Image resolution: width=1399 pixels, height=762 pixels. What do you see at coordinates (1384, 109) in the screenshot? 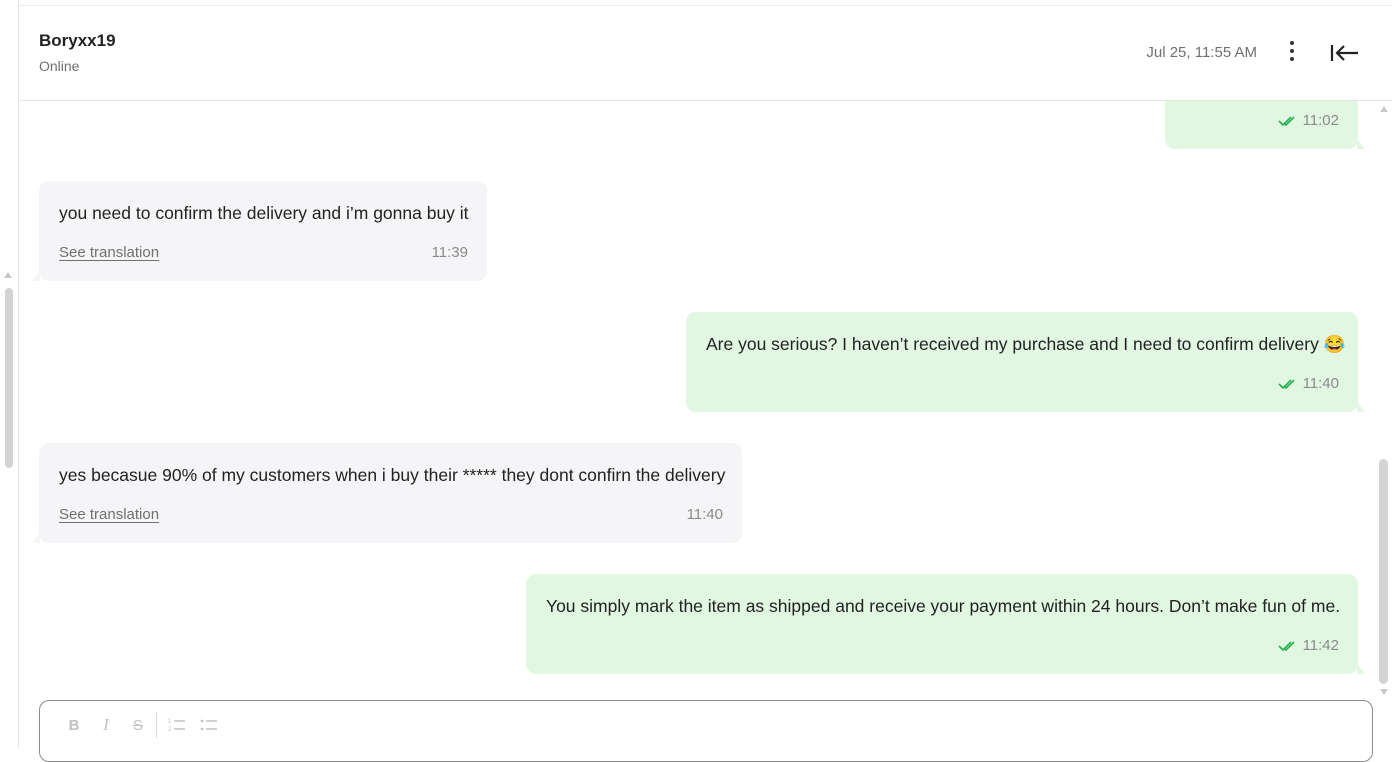
I see `scroll-up-arrow` at bounding box center [1384, 109].